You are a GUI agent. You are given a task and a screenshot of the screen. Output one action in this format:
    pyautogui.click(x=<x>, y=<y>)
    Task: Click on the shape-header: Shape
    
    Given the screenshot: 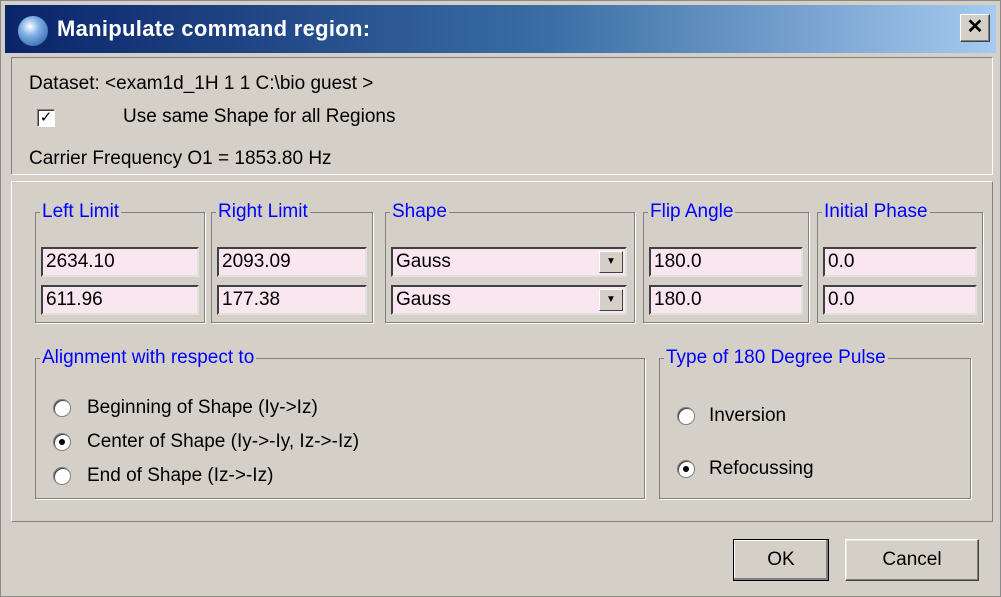 What is the action you would take?
    pyautogui.click(x=419, y=211)
    